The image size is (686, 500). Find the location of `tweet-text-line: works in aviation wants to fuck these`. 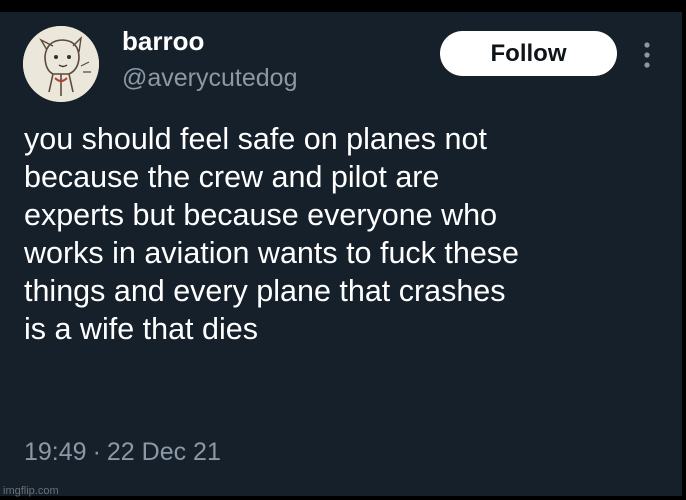

tweet-text-line: works in aviation wants to fuck these is located at coordinates (272, 253).